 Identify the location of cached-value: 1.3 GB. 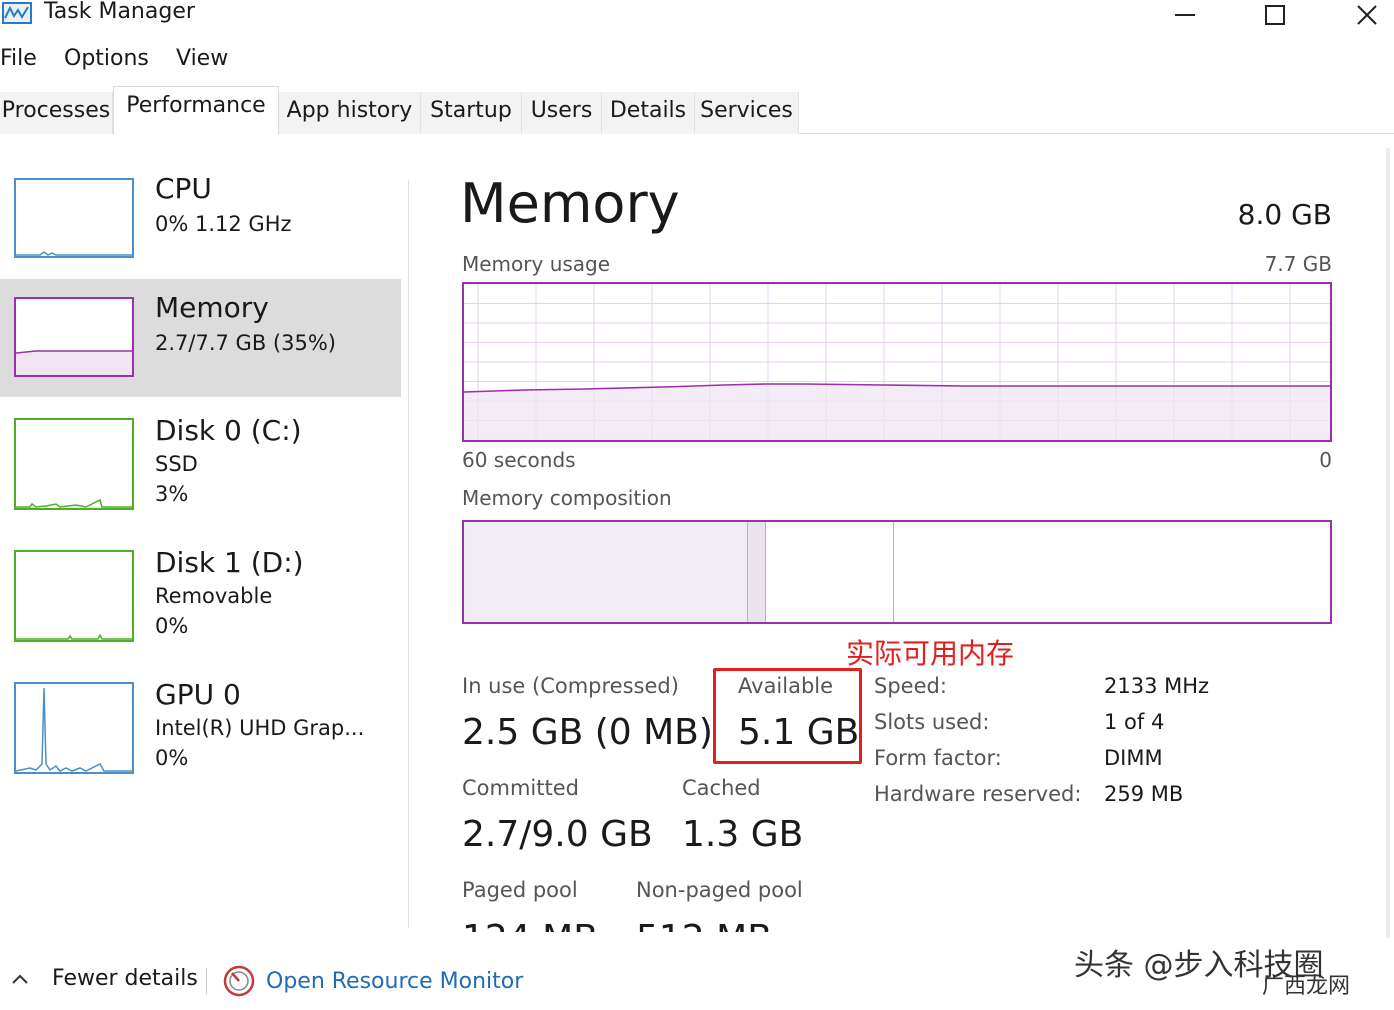
(743, 834).